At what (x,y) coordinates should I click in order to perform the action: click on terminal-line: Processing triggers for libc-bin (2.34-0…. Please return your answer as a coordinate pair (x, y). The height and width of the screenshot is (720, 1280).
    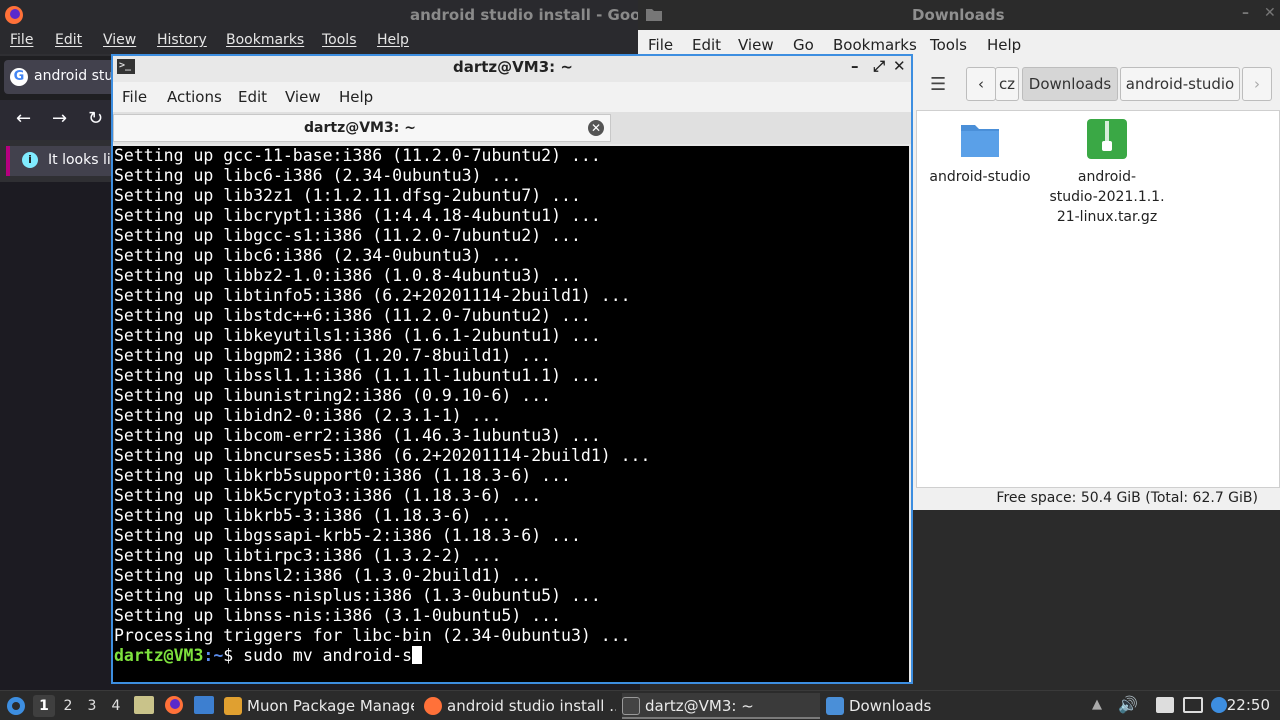
    Looking at the image, I should click on (372, 635).